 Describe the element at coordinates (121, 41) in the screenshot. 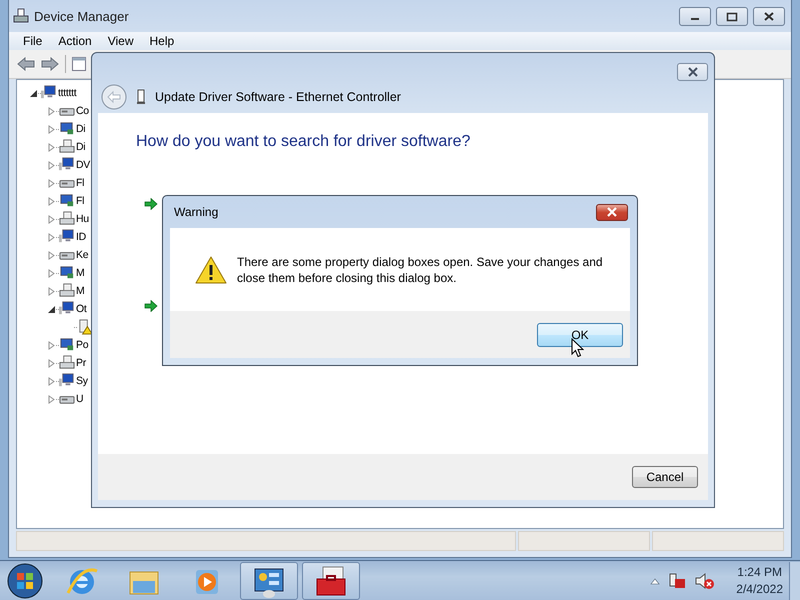

I see `menu-item: View` at that location.